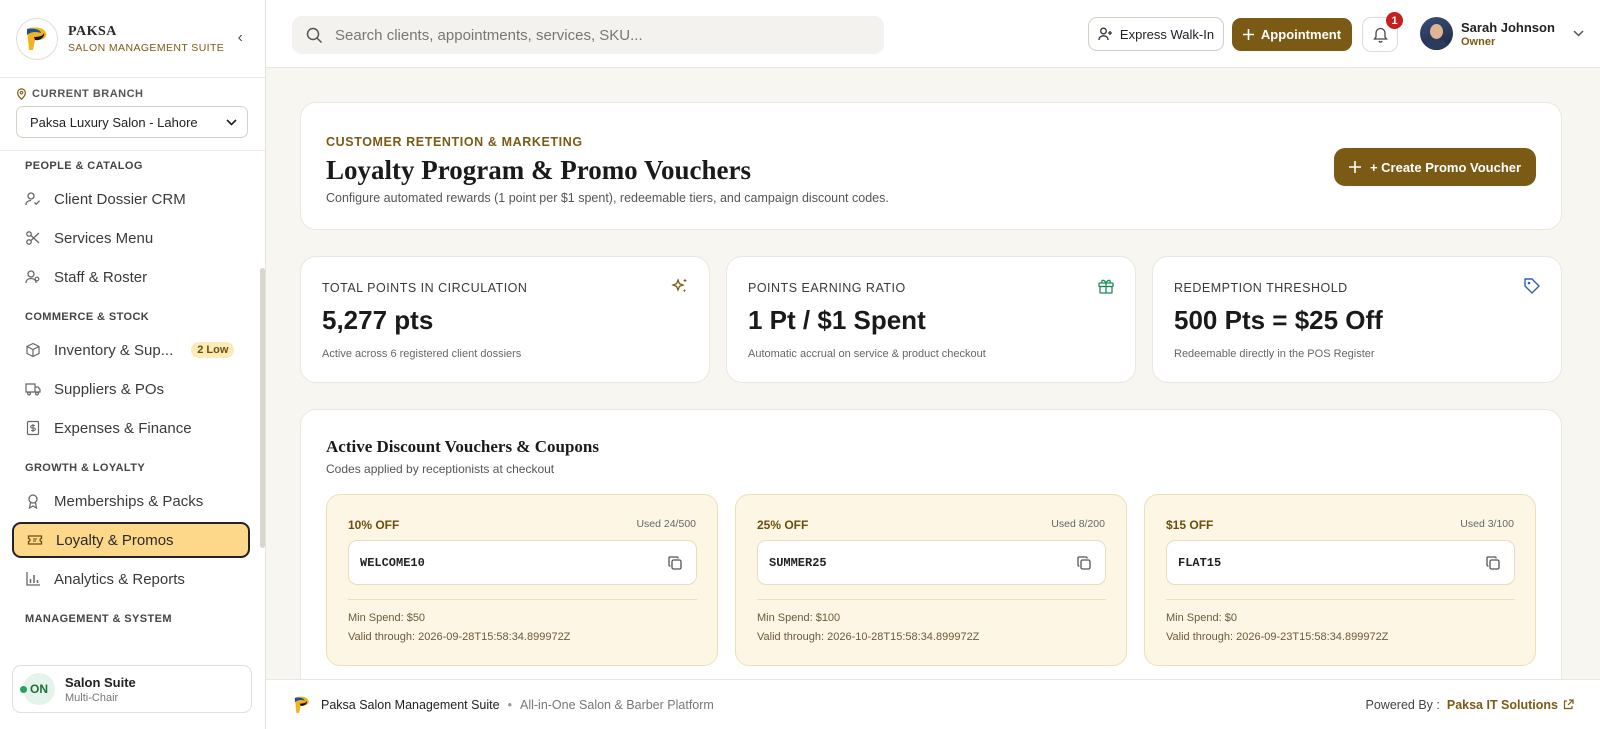 Image resolution: width=1600 pixels, height=729 pixels. I want to click on sidebar-item-label: Services Menu, so click(104, 238).